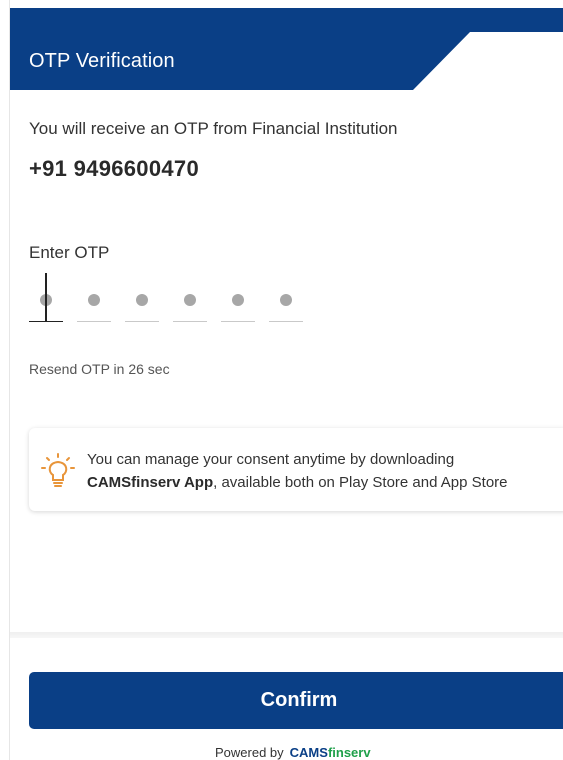 The width and height of the screenshot is (563, 760). What do you see at coordinates (249, 752) in the screenshot?
I see `powered-by-label: Powered by` at bounding box center [249, 752].